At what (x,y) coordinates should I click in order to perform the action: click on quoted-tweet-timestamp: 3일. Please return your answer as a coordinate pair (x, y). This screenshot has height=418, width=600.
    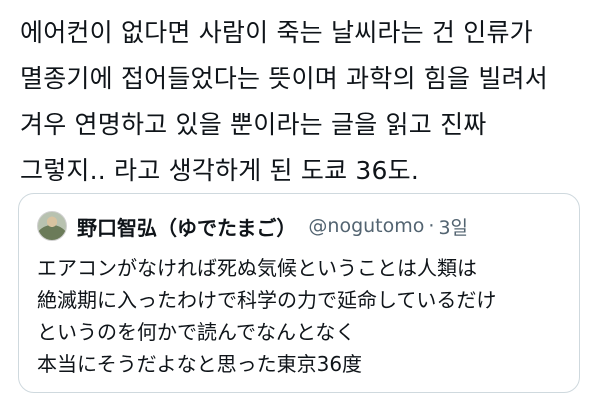
    Looking at the image, I should click on (453, 226).